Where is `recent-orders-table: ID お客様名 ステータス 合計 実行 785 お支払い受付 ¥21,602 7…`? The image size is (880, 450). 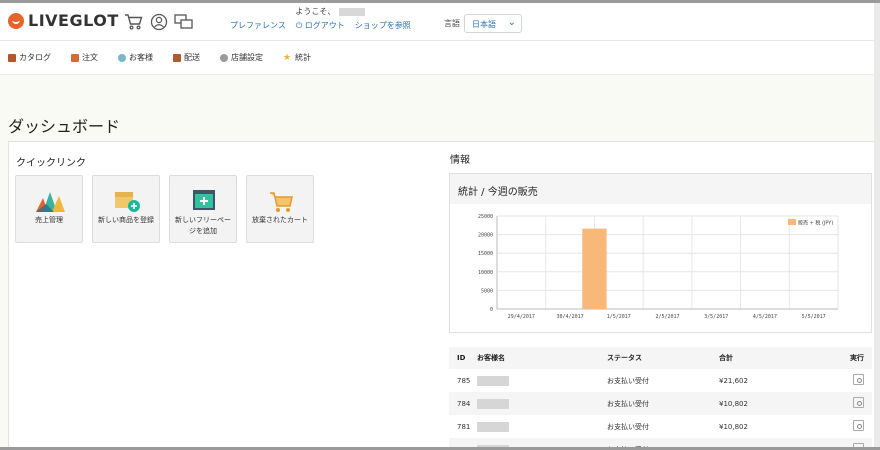 recent-orders-table: ID お客様名 ステータス 合計 実行 785 お支払い受付 ¥21,602 7… is located at coordinates (660, 398).